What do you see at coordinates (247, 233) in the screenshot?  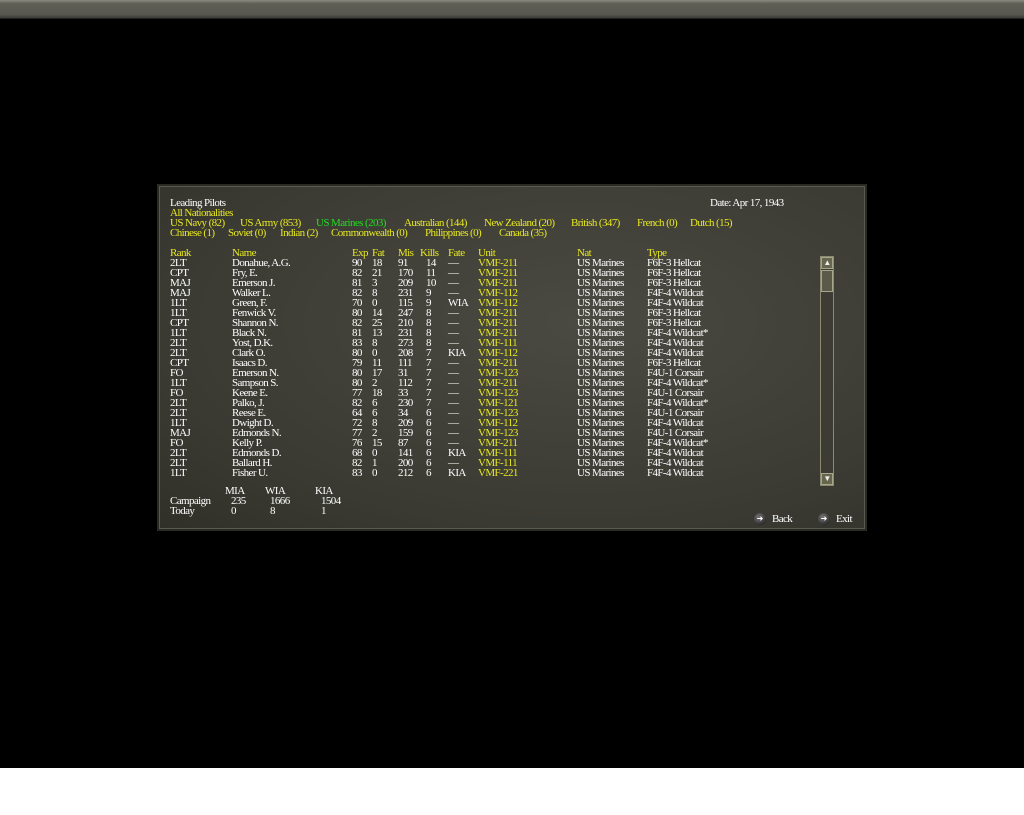 I see `filter-nationality: Soviet (0)` at bounding box center [247, 233].